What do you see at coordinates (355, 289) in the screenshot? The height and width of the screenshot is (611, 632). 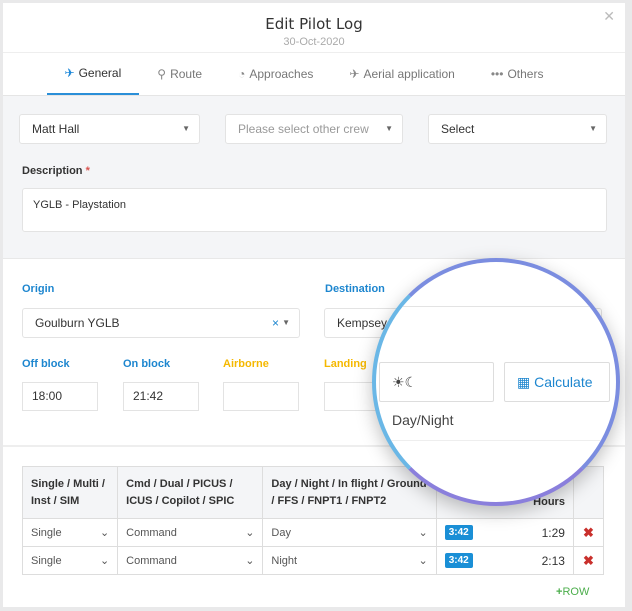 I see `destination-label: Destination` at bounding box center [355, 289].